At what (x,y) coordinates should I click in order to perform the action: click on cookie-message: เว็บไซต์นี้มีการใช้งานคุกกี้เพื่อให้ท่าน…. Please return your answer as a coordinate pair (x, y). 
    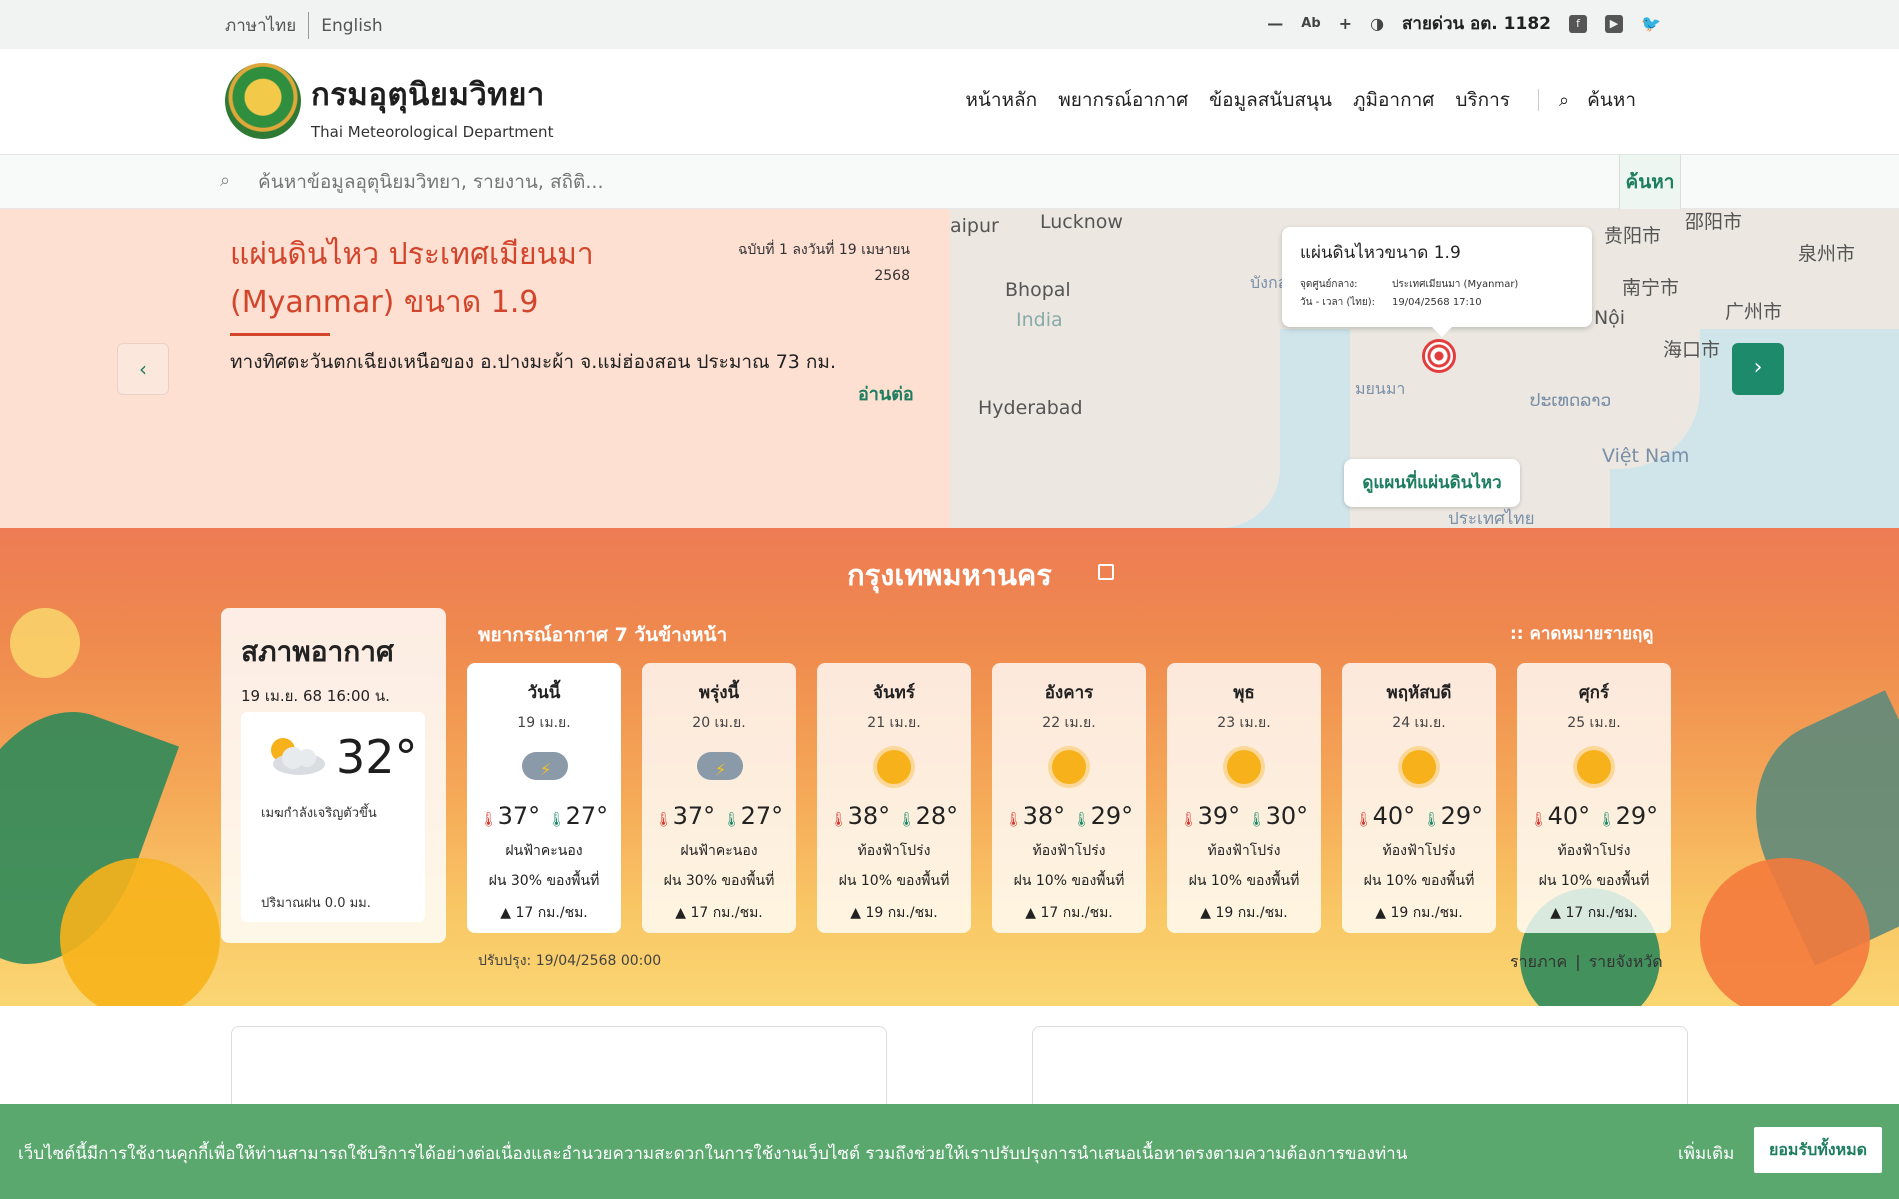
    Looking at the image, I should click on (713, 1154).